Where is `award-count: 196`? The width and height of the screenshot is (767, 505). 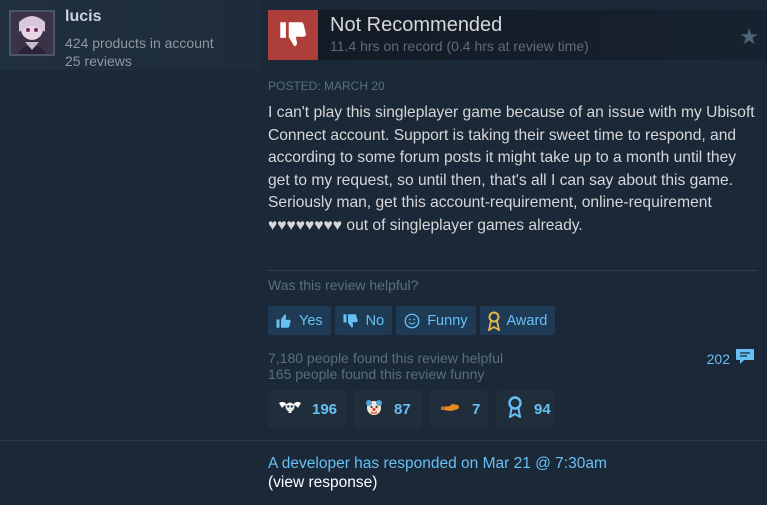
award-count: 196 is located at coordinates (325, 409).